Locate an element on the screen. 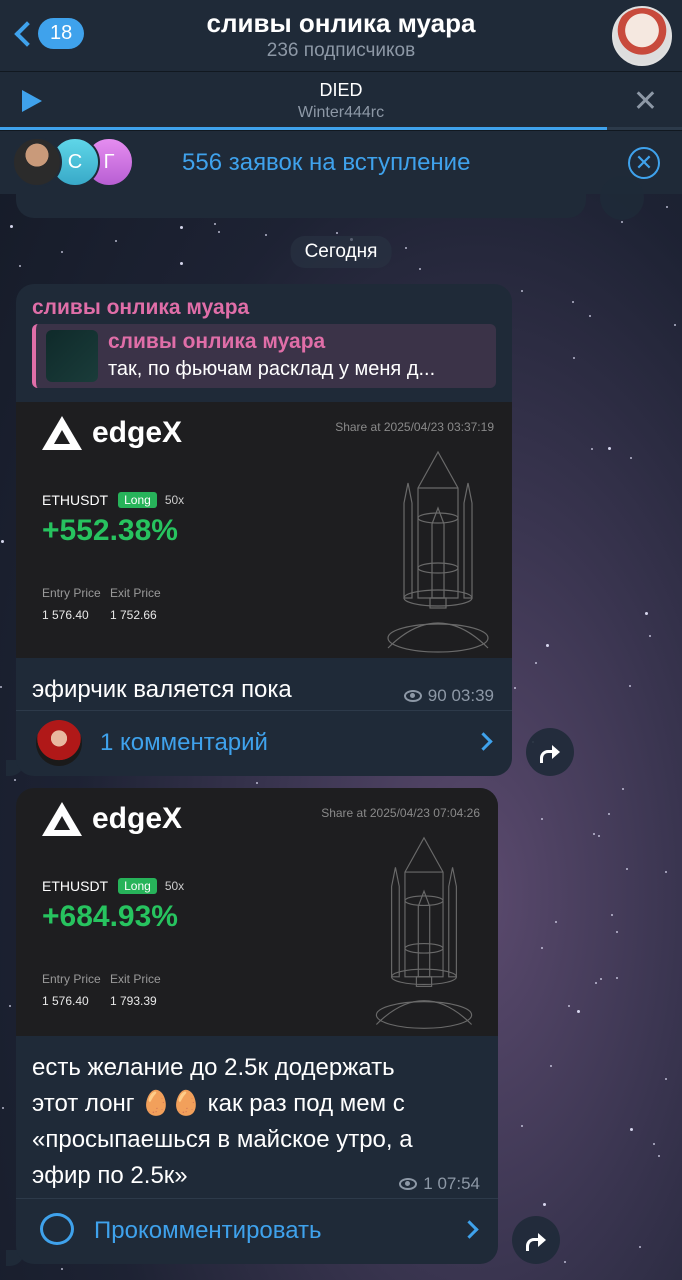 This screenshot has height=1280, width=682. join-requests-label: 556 заявок на вступление is located at coordinates (326, 163).